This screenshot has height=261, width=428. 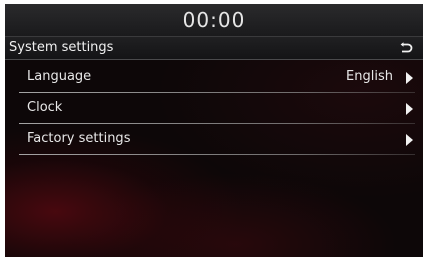 What do you see at coordinates (59, 76) in the screenshot?
I see `menu-item-label: Language` at bounding box center [59, 76].